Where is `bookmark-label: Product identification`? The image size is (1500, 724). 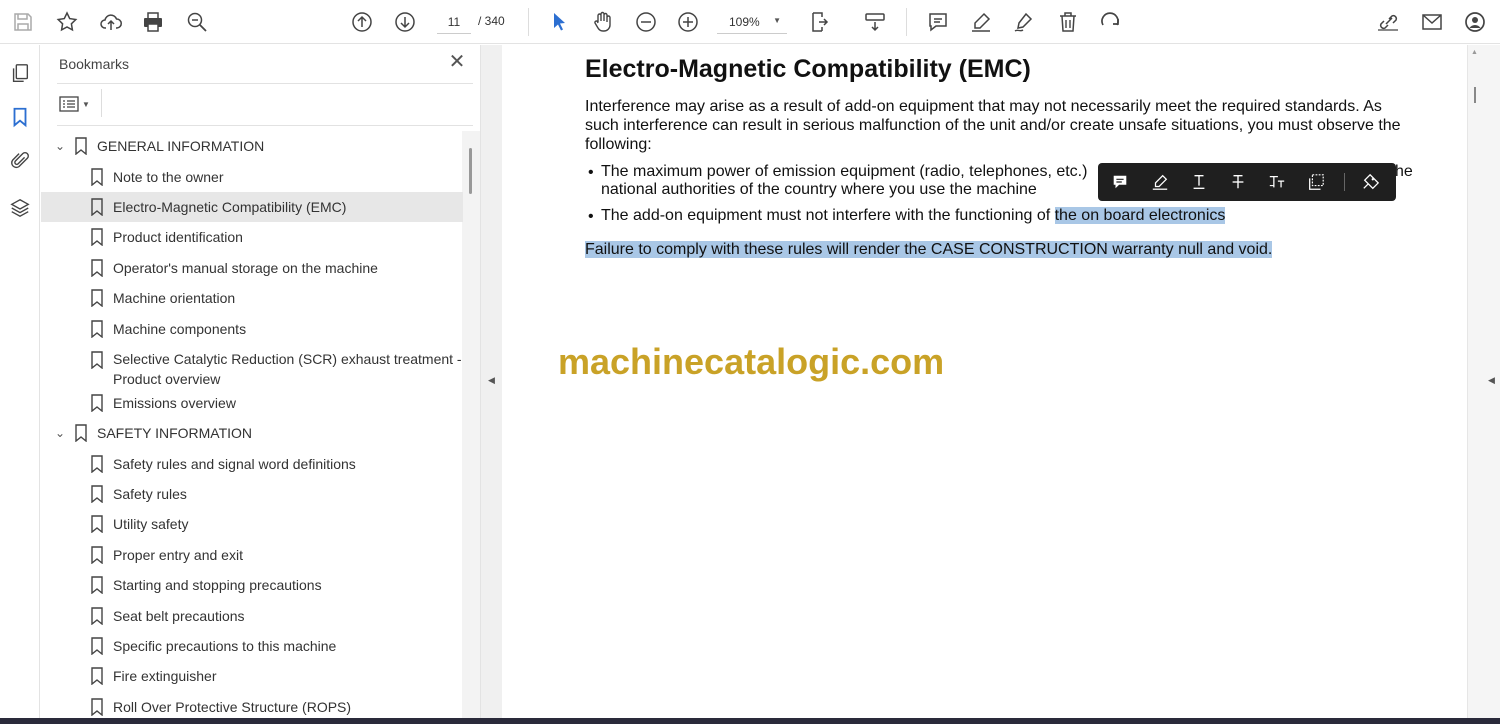
bookmark-label: Product identification is located at coordinates (178, 237).